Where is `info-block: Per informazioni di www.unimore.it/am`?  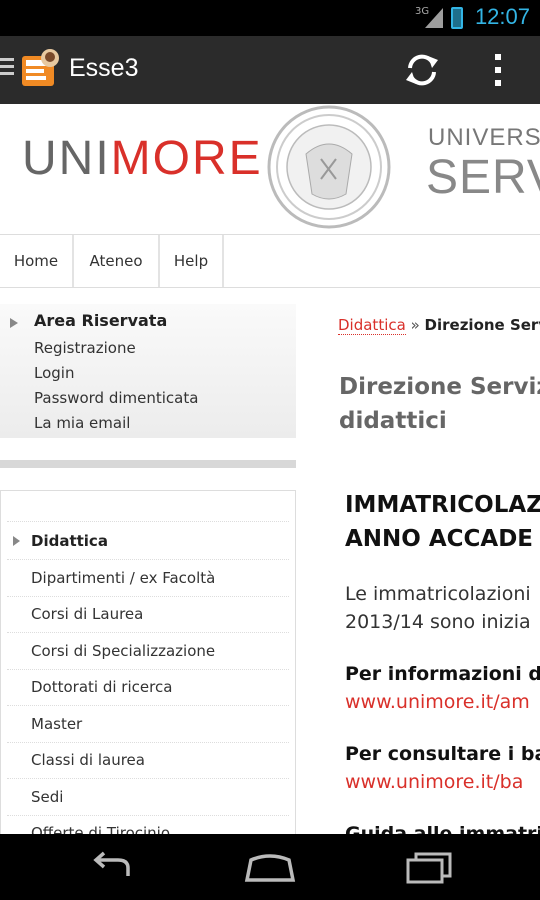 info-block: Per informazioni di www.unimore.it/am is located at coordinates (442, 688).